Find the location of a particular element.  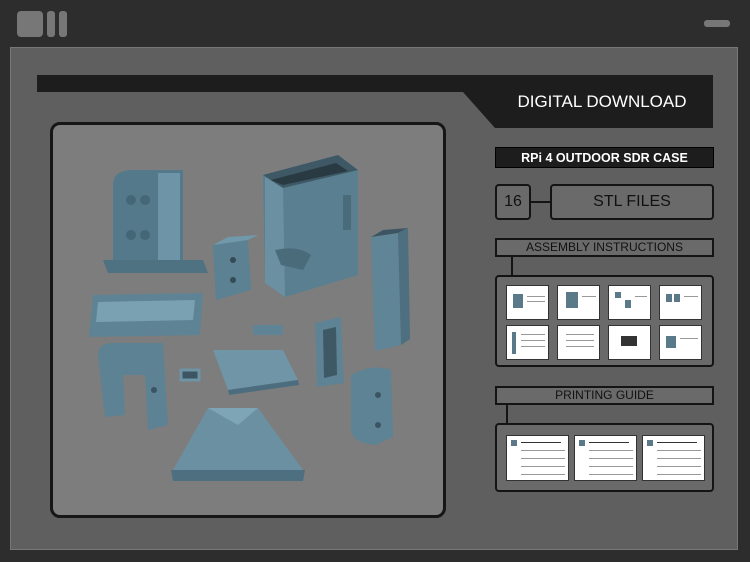

main-enclosure-part is located at coordinates (310, 226).